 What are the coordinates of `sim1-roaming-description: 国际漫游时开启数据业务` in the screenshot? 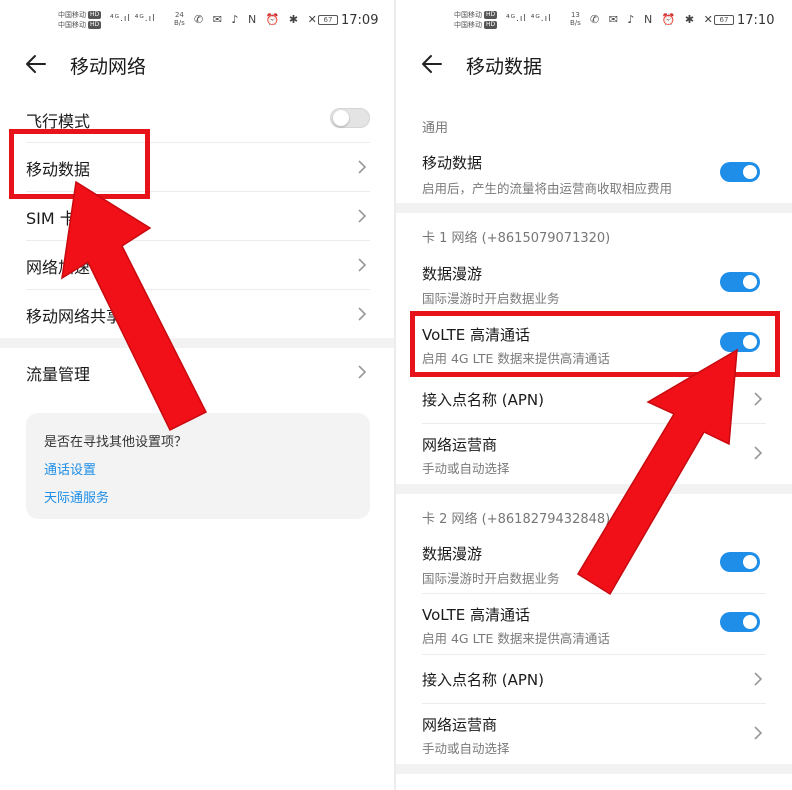 It's located at (491, 298).